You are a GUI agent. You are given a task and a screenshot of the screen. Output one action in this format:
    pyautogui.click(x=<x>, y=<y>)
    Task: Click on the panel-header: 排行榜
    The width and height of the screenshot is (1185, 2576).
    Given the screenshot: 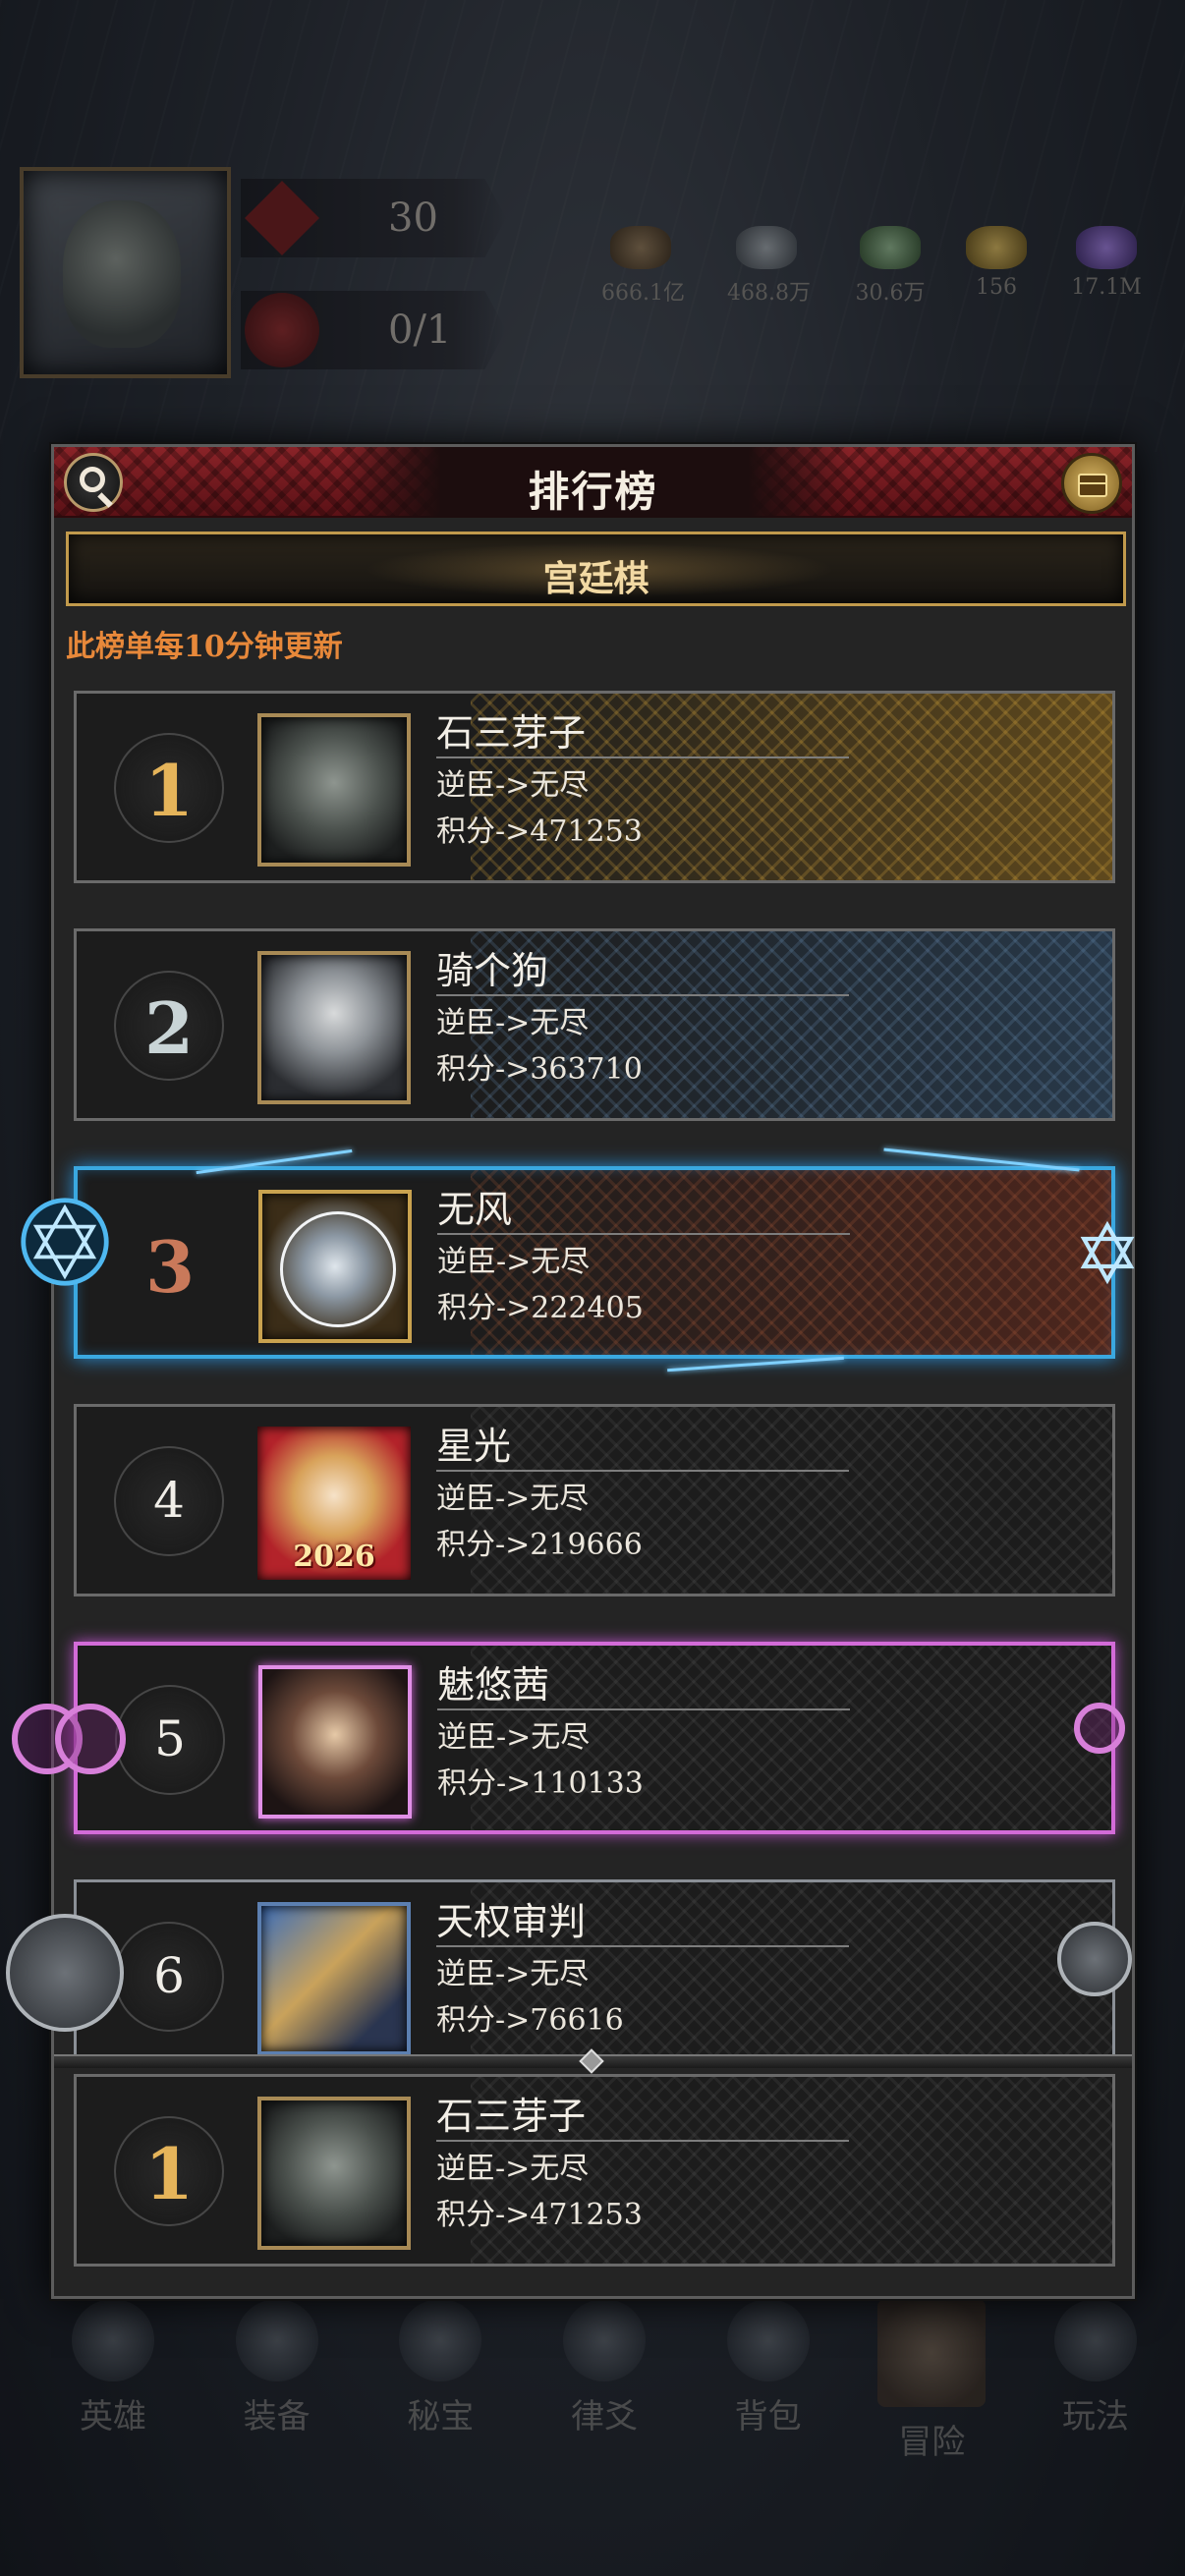 What is the action you would take?
    pyautogui.click(x=593, y=482)
    